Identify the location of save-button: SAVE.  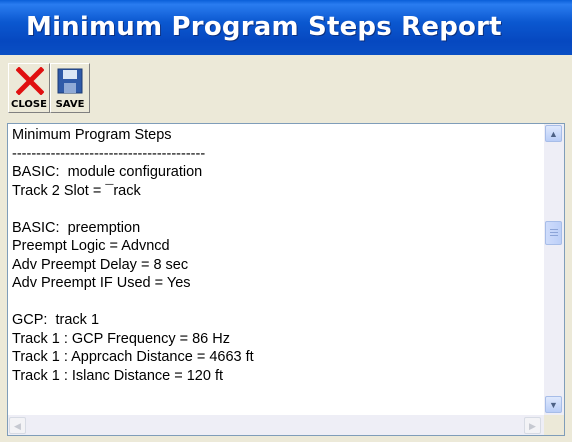
(70, 88).